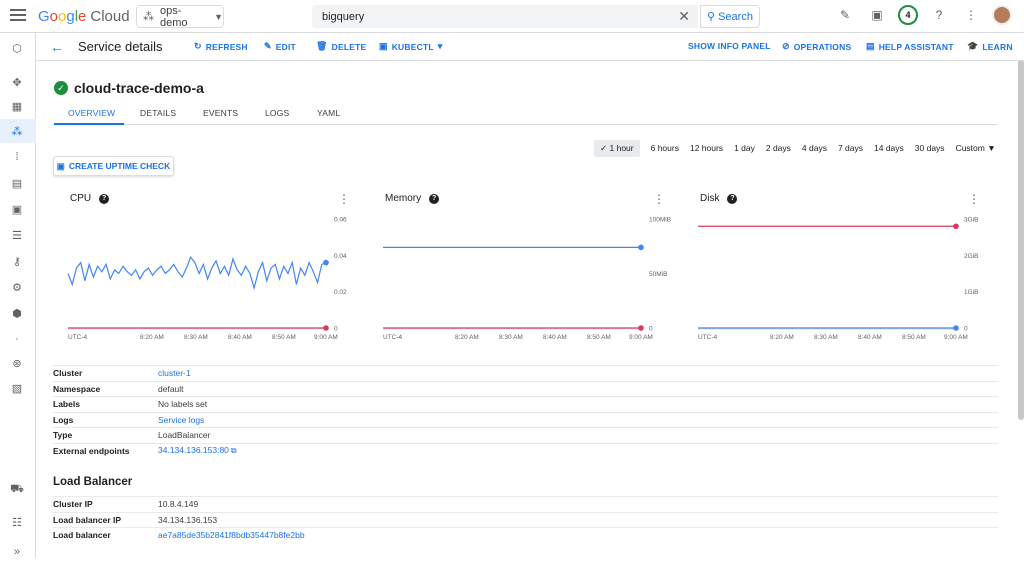 Image resolution: width=1024 pixels, height=561 pixels. Describe the element at coordinates (526, 114) in the screenshot. I see `tab-bar: OVERVIEW DETAILS EVENTS LOGS YAML` at that location.